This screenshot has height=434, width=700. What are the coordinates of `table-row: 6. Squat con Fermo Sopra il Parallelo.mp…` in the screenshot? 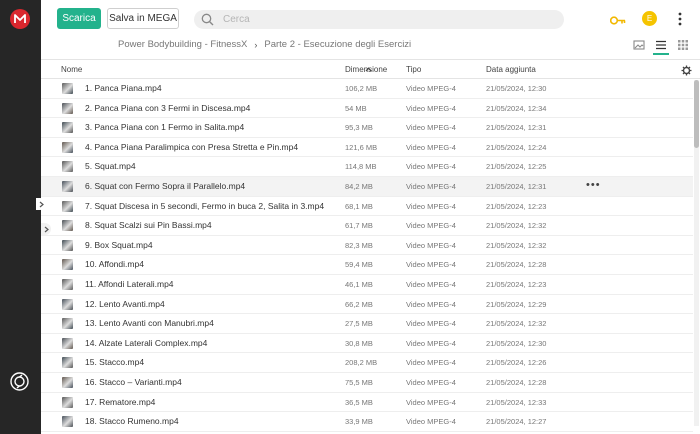 It's located at (367, 186).